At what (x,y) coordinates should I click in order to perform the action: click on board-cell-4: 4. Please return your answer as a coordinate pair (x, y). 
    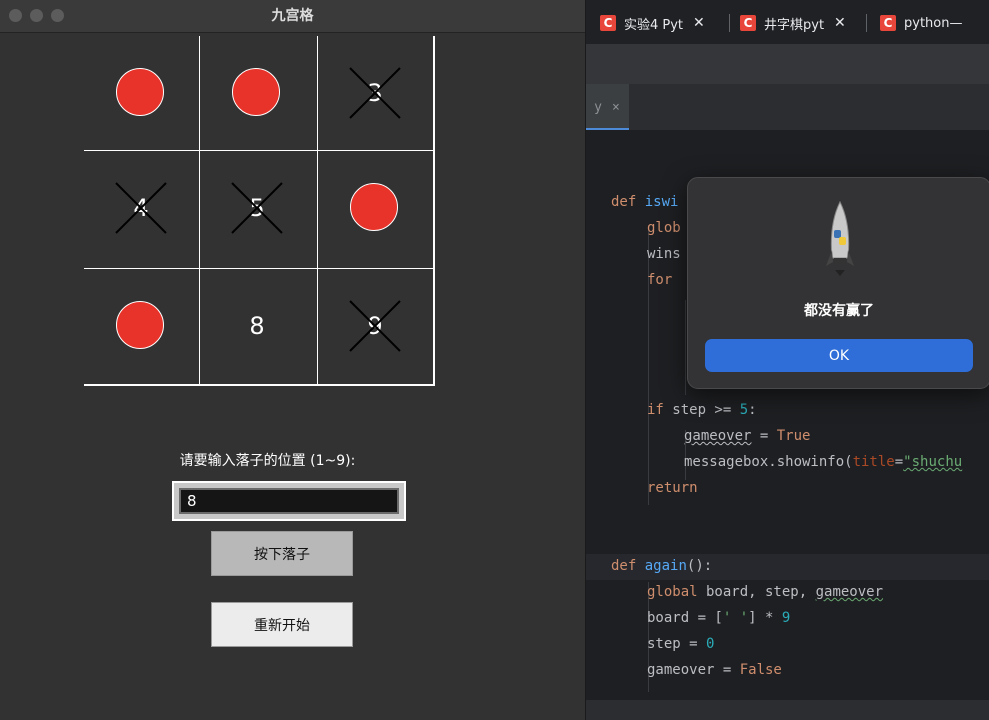
    Looking at the image, I should click on (141, 208).